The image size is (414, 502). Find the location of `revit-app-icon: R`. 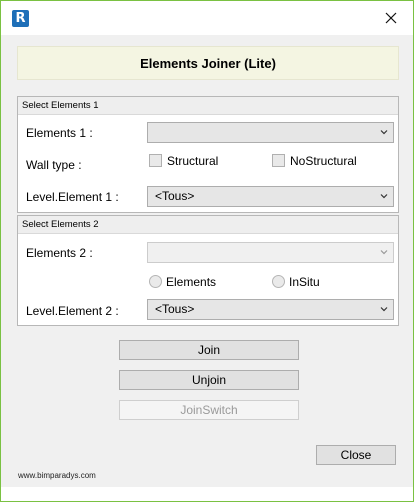

revit-app-icon: R is located at coordinates (20, 18).